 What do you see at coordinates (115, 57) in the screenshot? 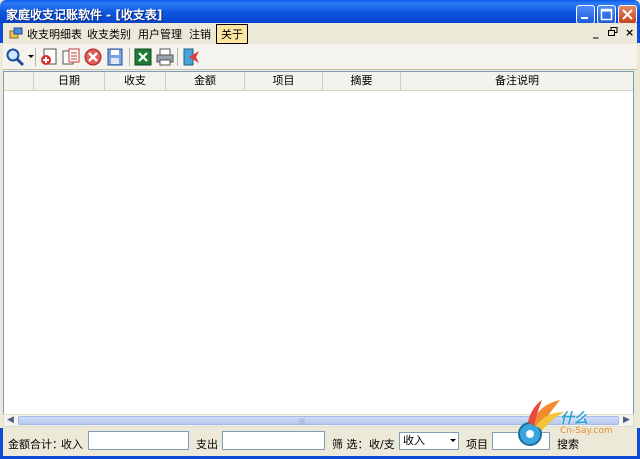
I see `save-icon` at bounding box center [115, 57].